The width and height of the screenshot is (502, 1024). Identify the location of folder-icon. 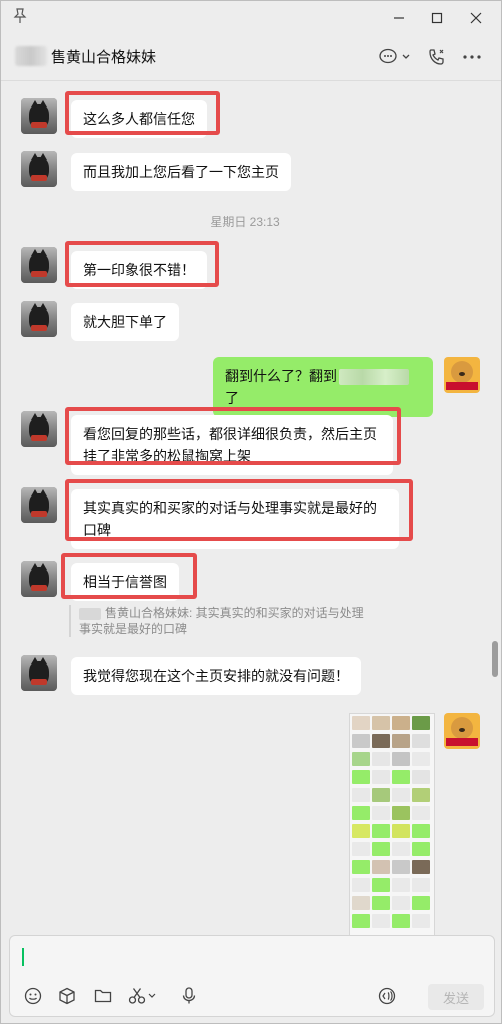
(103, 996).